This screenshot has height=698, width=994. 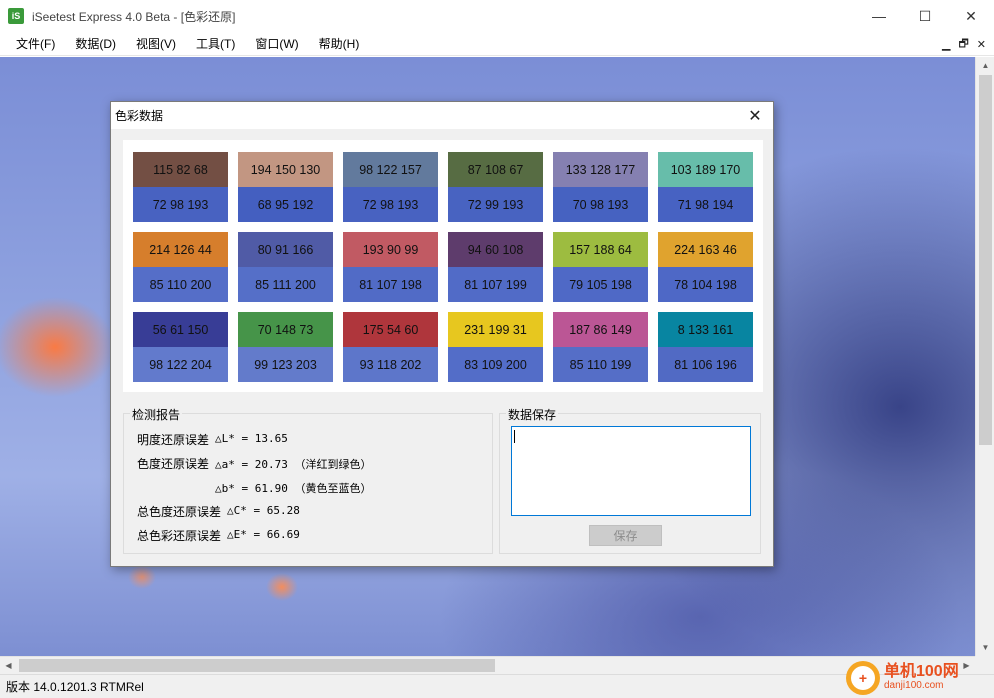 I want to click on color-swatch: 214 126 44 85 110 200, so click(x=180, y=267).